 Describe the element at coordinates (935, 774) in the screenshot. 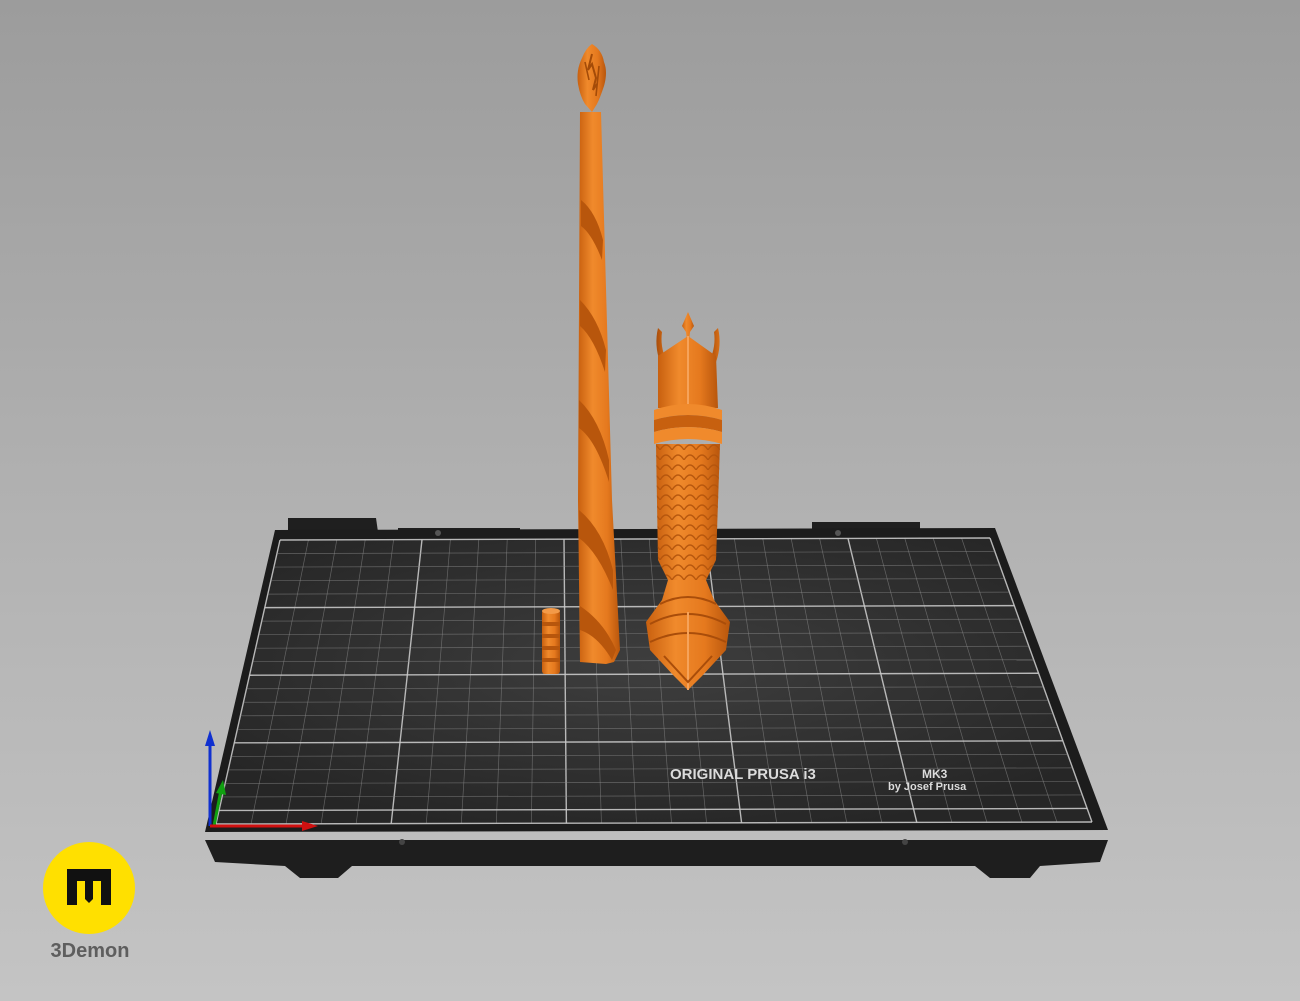

I see `bed-model-suffix: MK3` at that location.